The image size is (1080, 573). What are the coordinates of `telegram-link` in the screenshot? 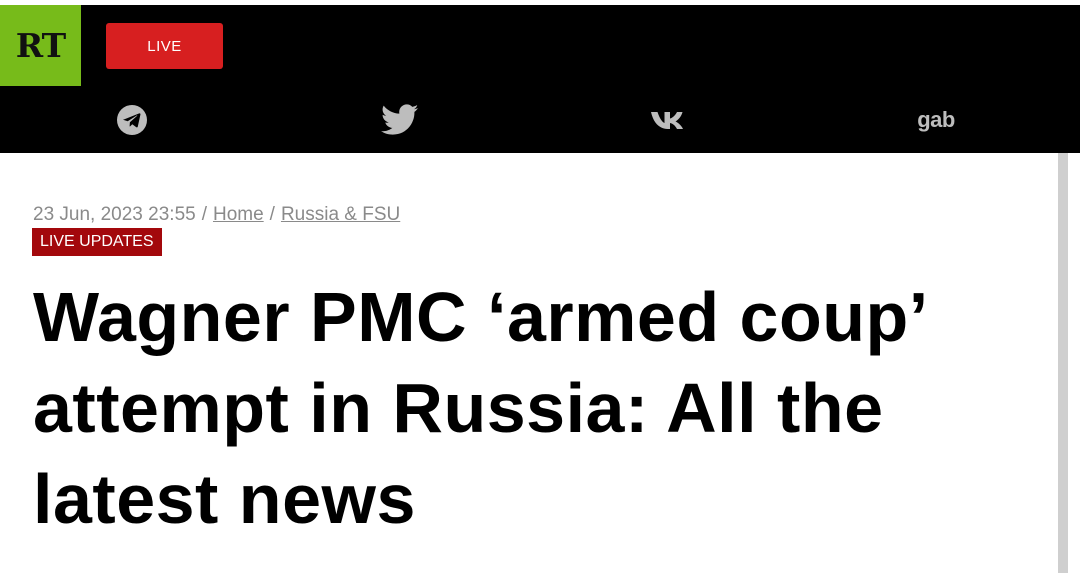 It's located at (132, 120).